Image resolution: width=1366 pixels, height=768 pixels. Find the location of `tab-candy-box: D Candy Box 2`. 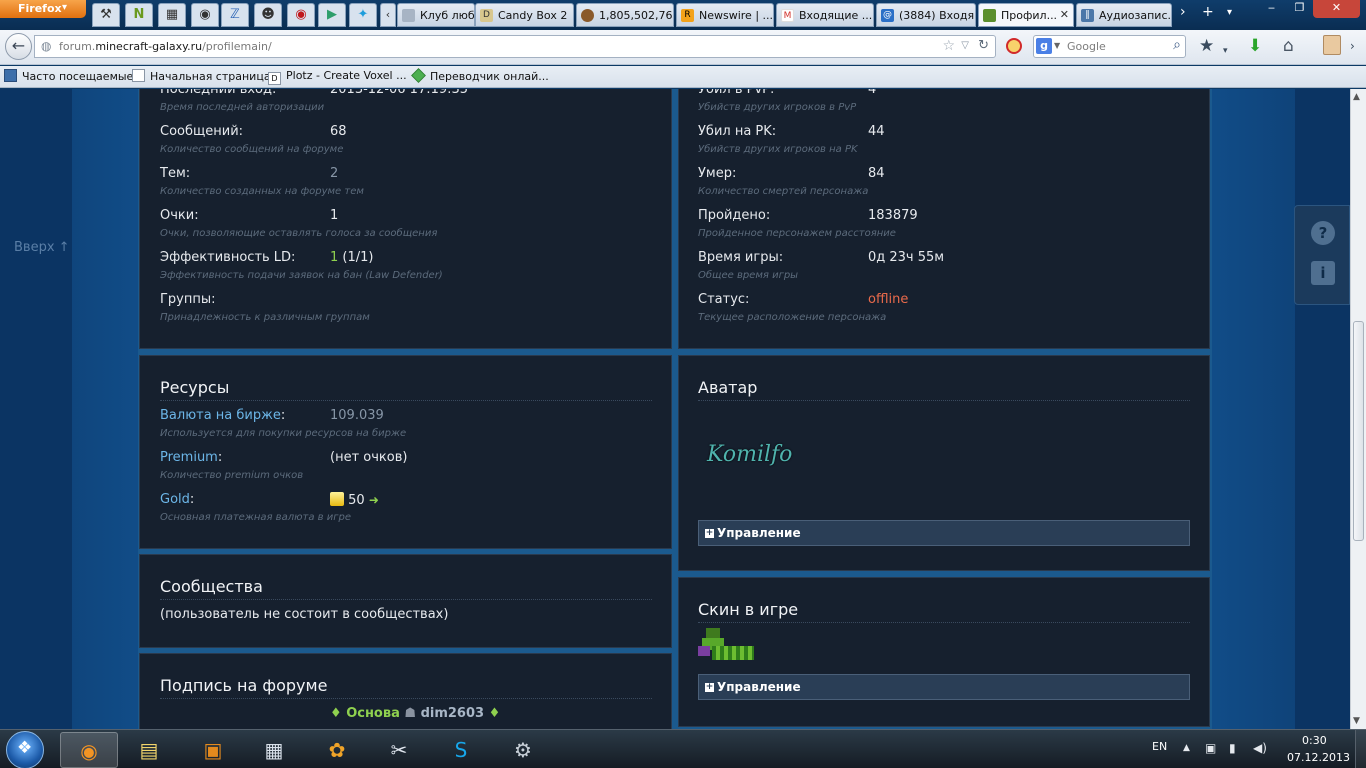

tab-candy-box: D Candy Box 2 is located at coordinates (524, 15).